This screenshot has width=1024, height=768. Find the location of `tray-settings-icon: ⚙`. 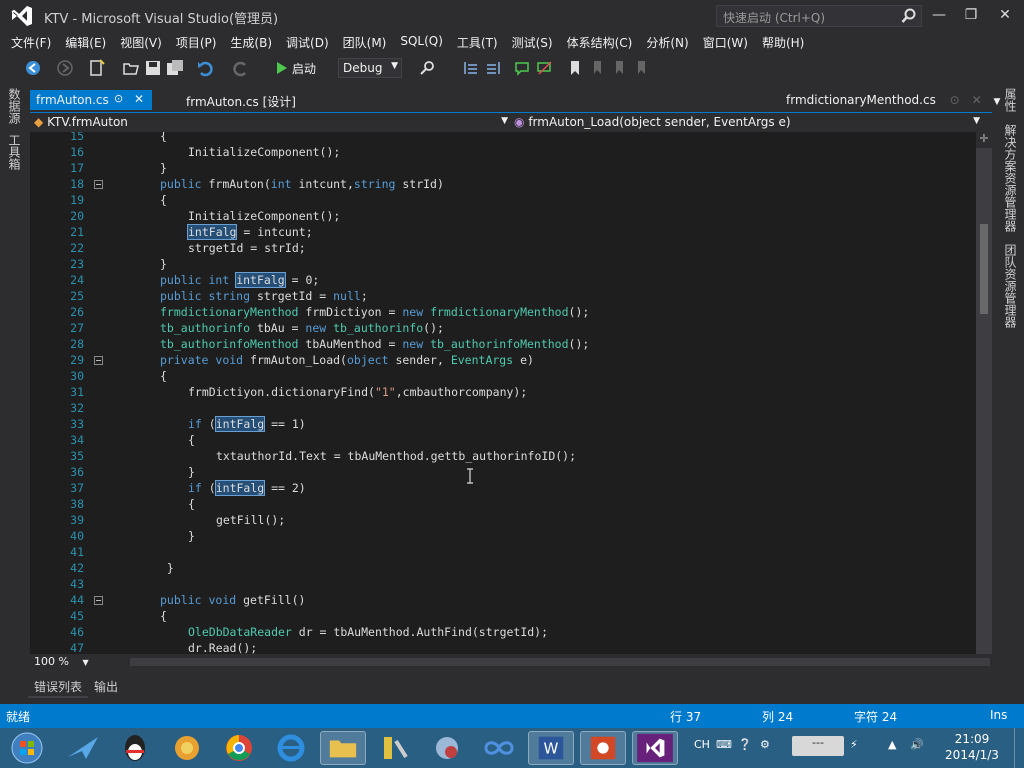

tray-settings-icon: ⚙ is located at coordinates (765, 744).